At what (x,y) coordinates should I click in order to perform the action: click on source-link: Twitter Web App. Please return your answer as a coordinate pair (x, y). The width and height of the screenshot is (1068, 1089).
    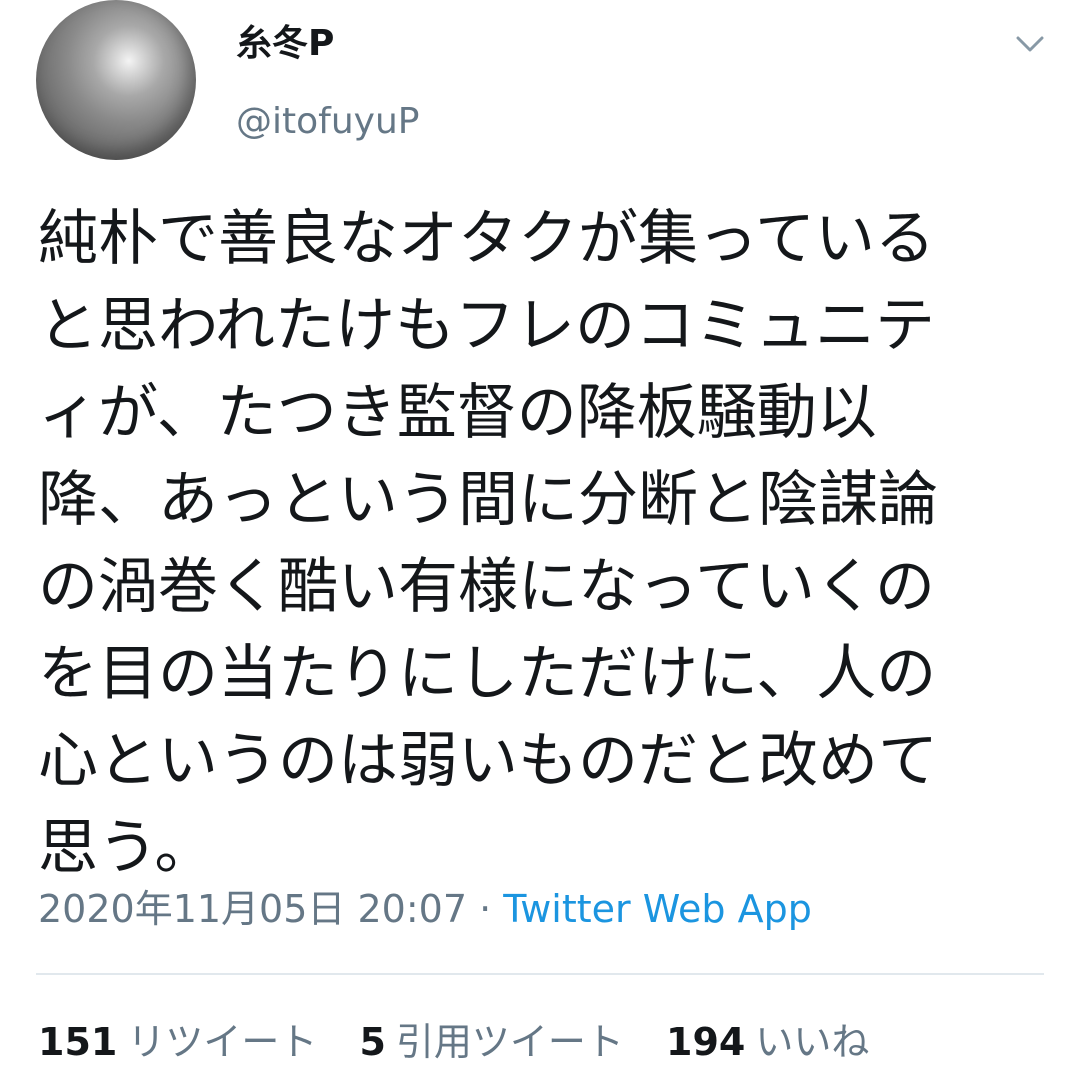
    Looking at the image, I should click on (657, 909).